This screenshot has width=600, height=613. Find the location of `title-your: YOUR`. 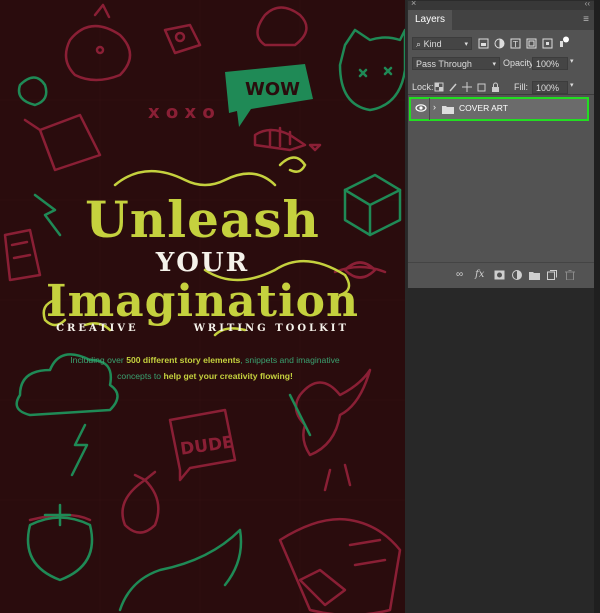

title-your: YOUR is located at coordinates (202, 263).